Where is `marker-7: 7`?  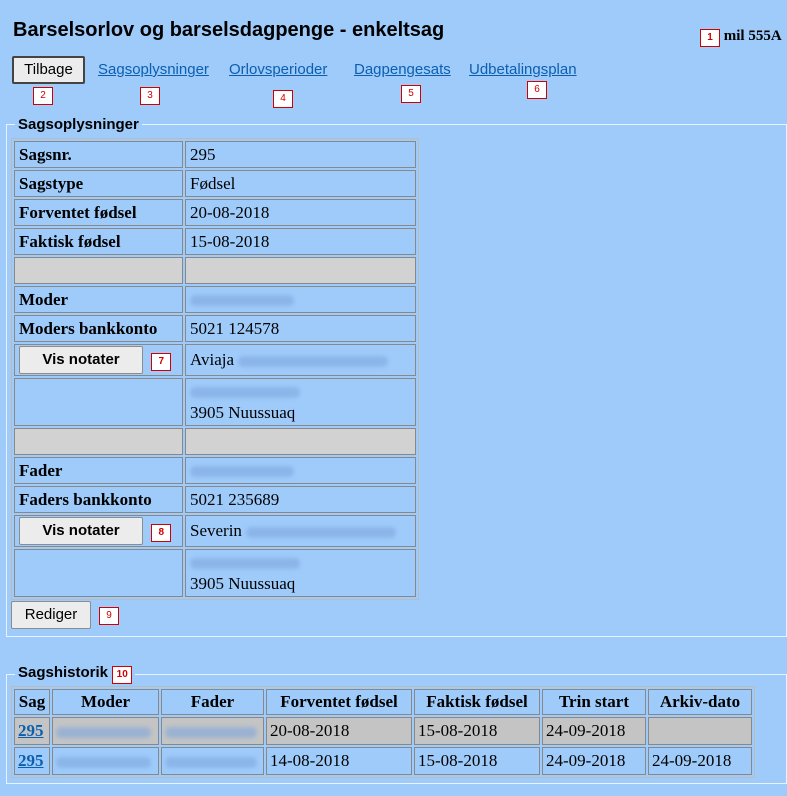
marker-7: 7 is located at coordinates (161, 362).